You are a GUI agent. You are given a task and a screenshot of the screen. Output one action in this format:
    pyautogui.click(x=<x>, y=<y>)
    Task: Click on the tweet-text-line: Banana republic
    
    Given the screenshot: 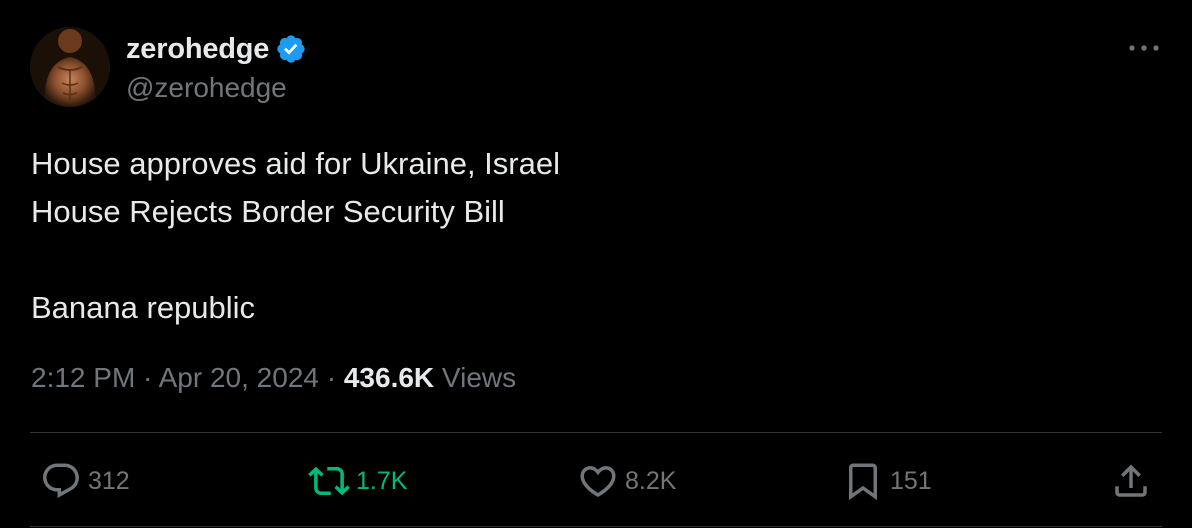 What is the action you would take?
    pyautogui.click(x=143, y=307)
    